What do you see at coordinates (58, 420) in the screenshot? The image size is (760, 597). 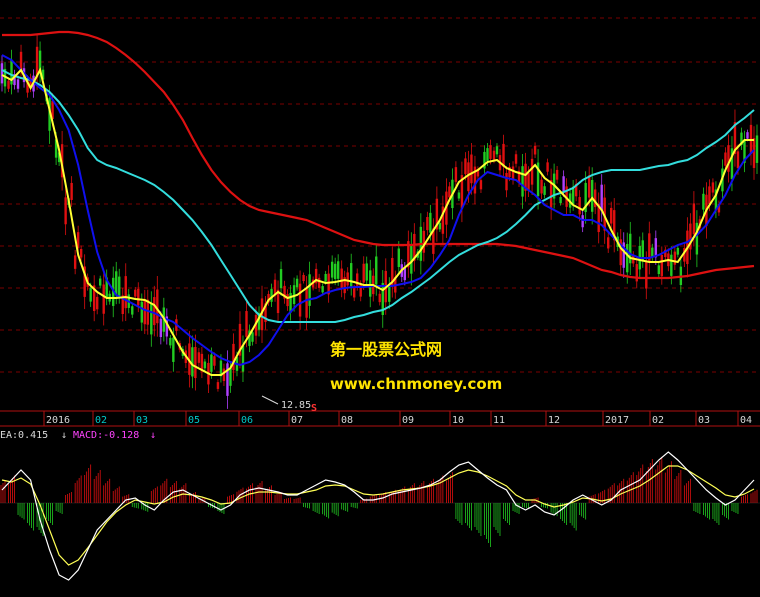 I see `time-tick-label: 2016` at bounding box center [58, 420].